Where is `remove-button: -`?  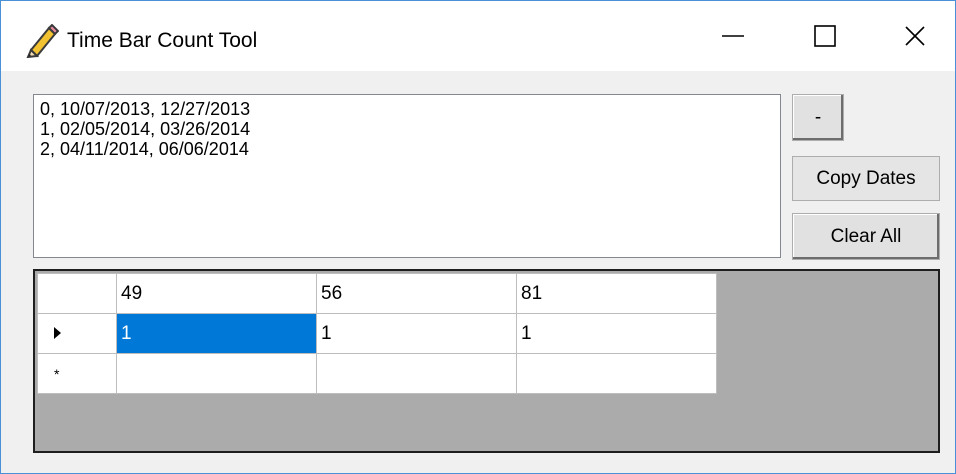
remove-button: - is located at coordinates (818, 117).